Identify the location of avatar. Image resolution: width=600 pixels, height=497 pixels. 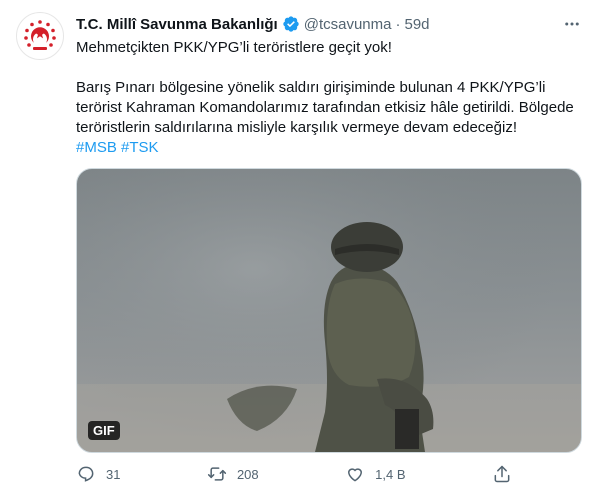
(40, 36).